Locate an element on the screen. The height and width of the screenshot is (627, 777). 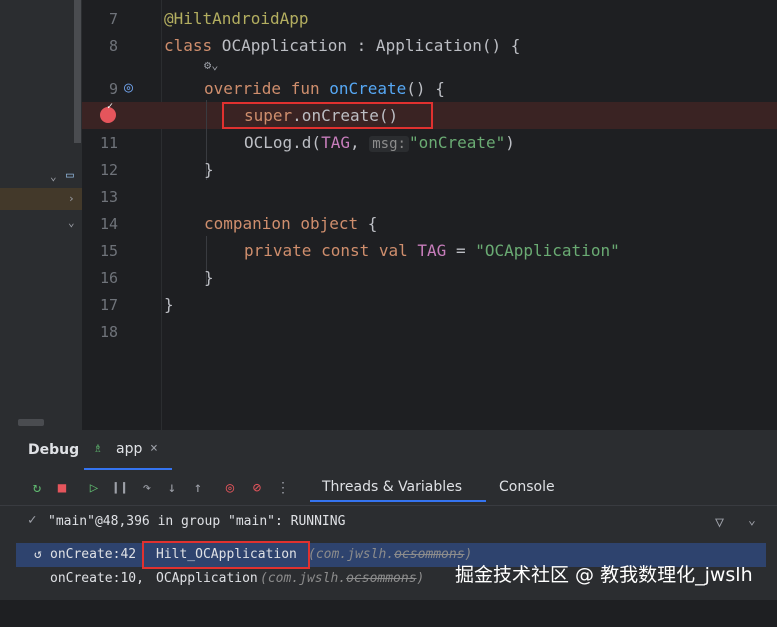
line-number: 11 is located at coordinates (108, 143).